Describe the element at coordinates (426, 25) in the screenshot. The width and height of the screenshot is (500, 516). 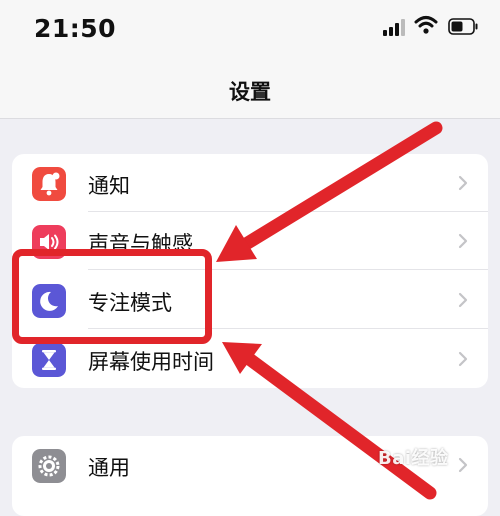
I see `wifi-icon` at that location.